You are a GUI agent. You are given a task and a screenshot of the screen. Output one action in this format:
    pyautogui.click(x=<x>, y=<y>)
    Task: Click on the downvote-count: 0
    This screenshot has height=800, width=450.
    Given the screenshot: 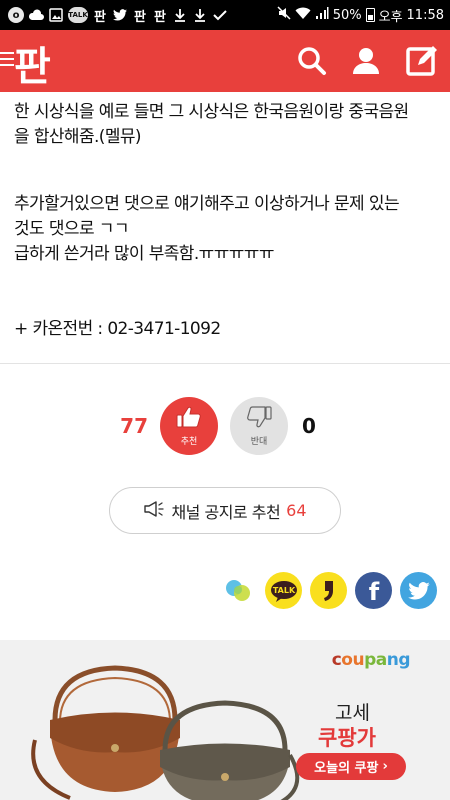 What is the action you would take?
    pyautogui.click(x=309, y=426)
    